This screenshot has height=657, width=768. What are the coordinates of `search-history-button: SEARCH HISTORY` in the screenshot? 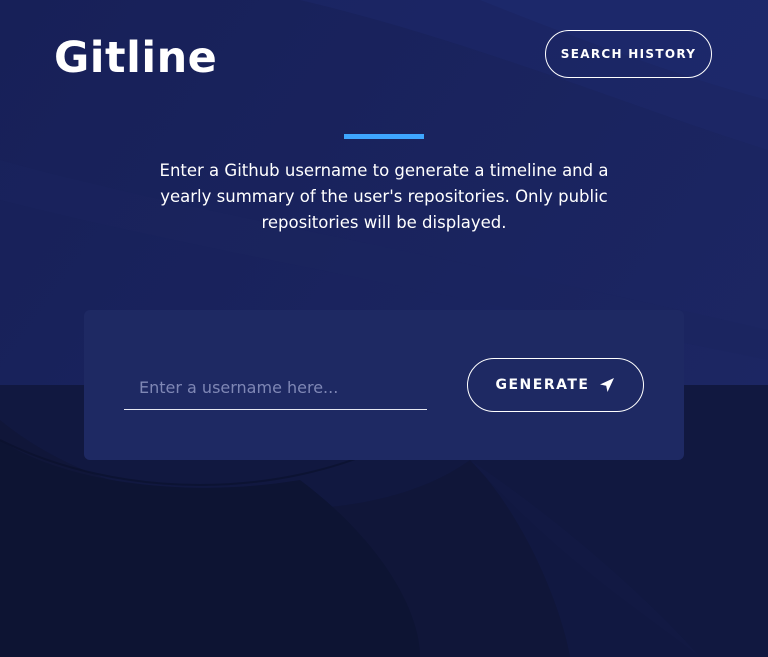 It's located at (628, 54).